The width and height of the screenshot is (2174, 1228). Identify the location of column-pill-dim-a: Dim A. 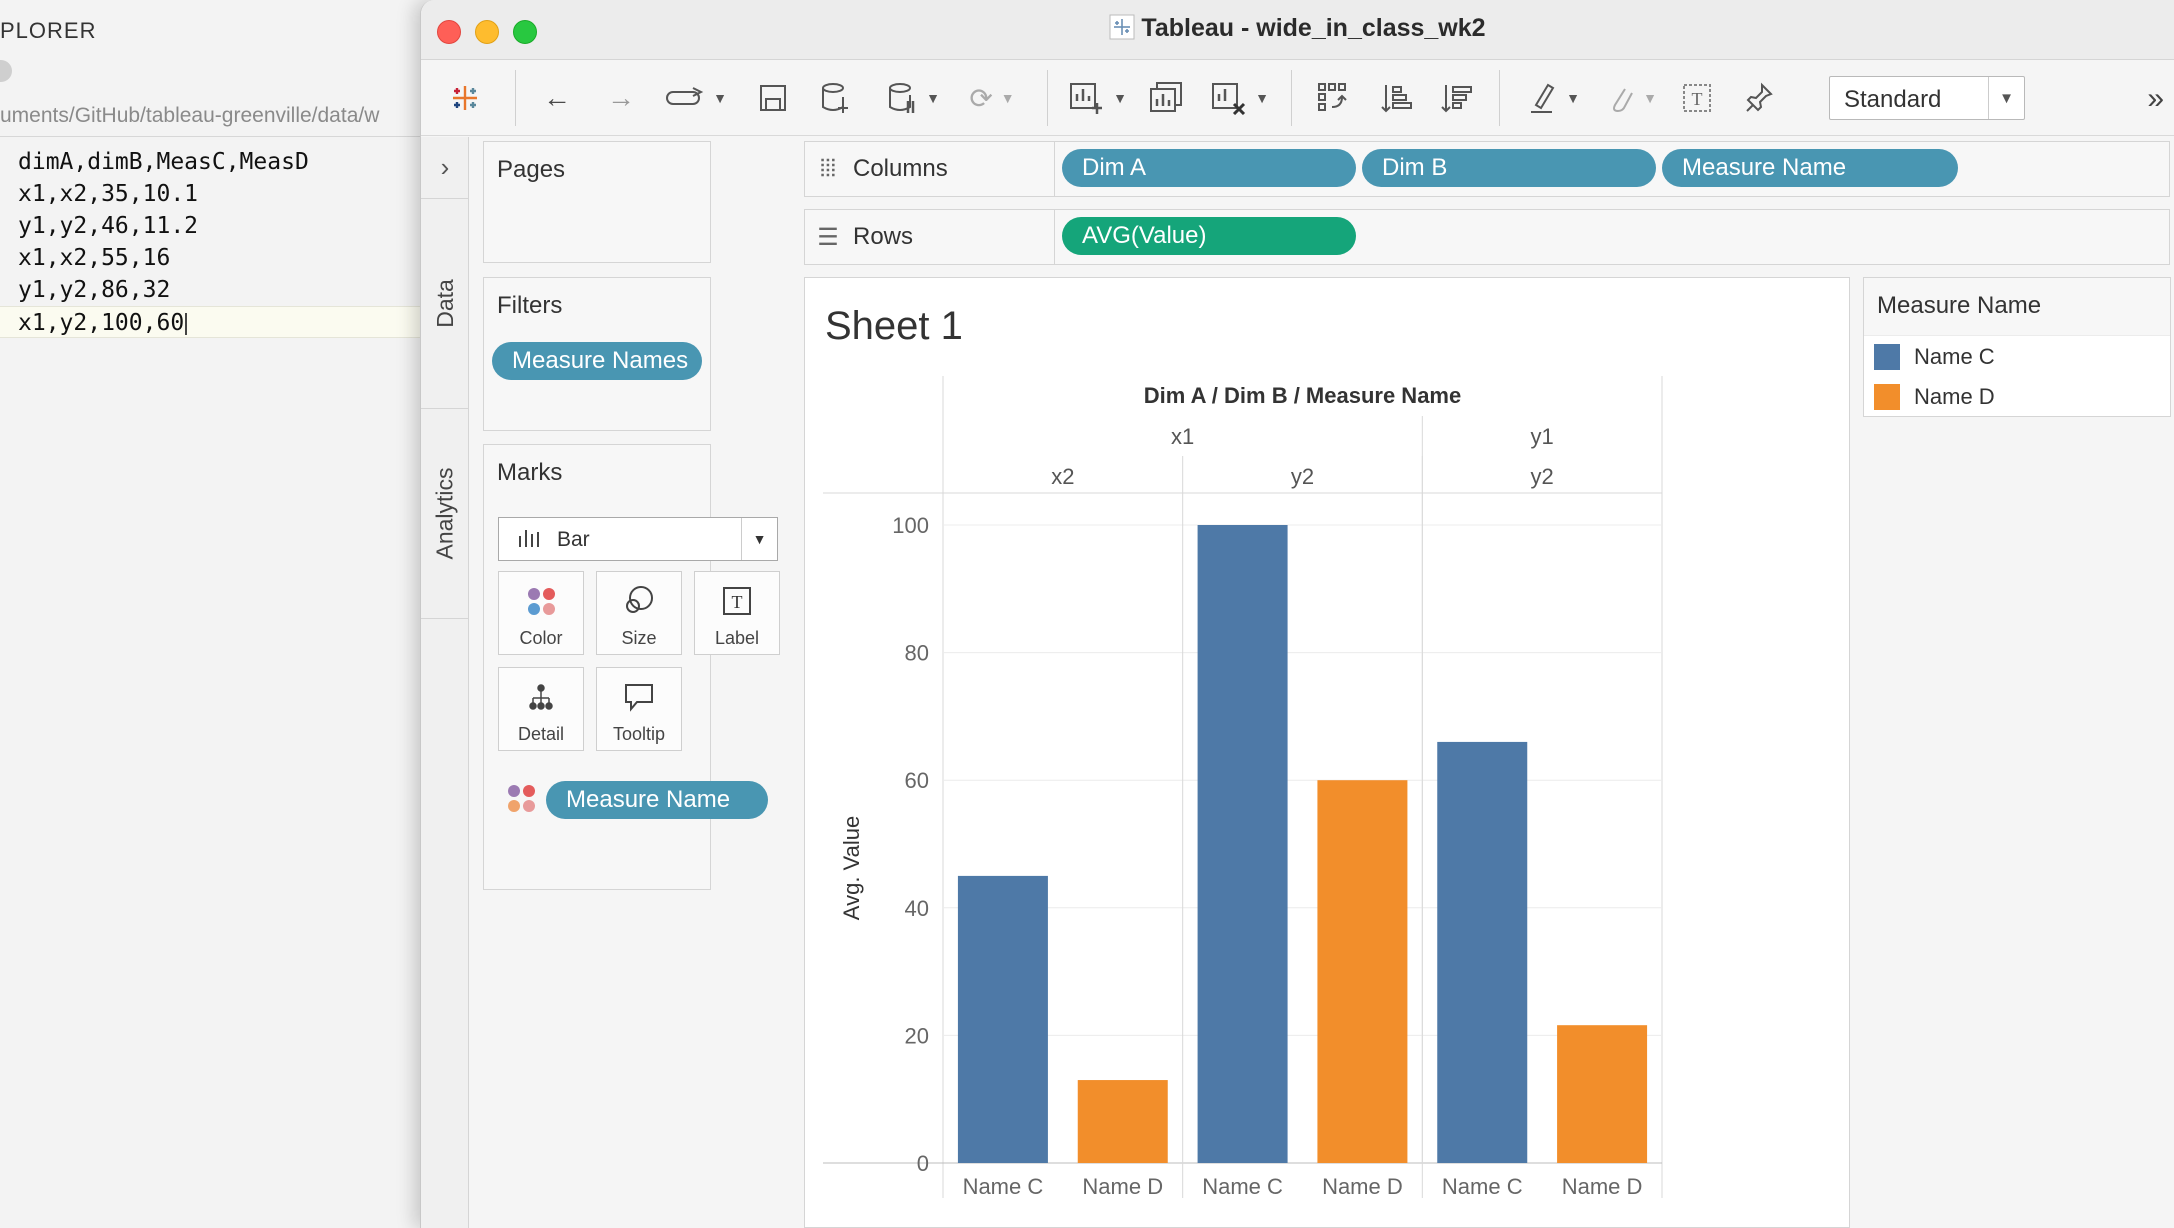
(1209, 168).